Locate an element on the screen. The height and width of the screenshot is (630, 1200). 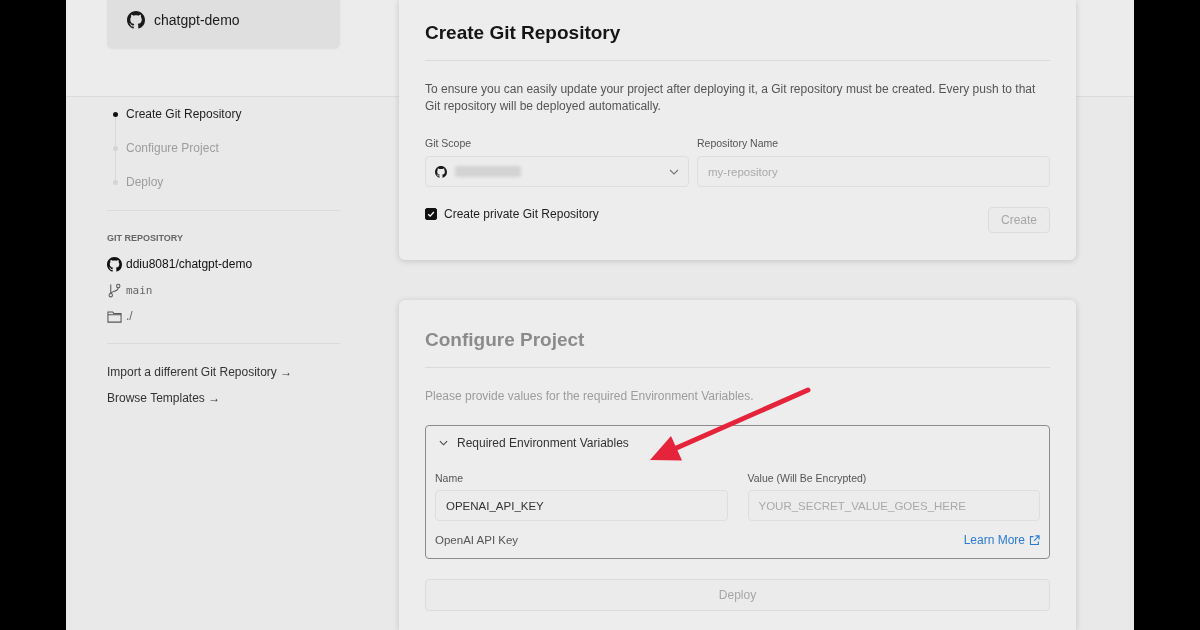
card-description: Please provide values for the required Environment Variables. is located at coordinates (590, 396).